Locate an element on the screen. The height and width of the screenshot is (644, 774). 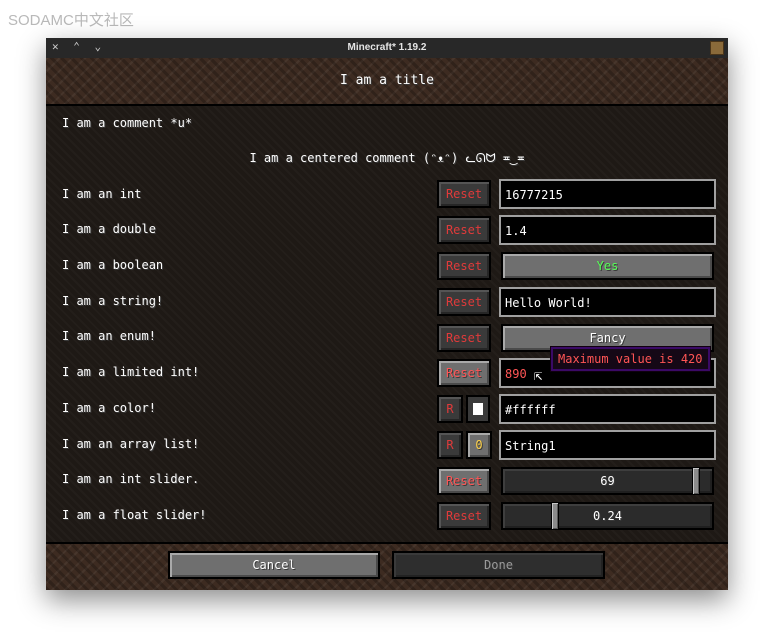
reset-button-enum: Reset is located at coordinates (464, 338).